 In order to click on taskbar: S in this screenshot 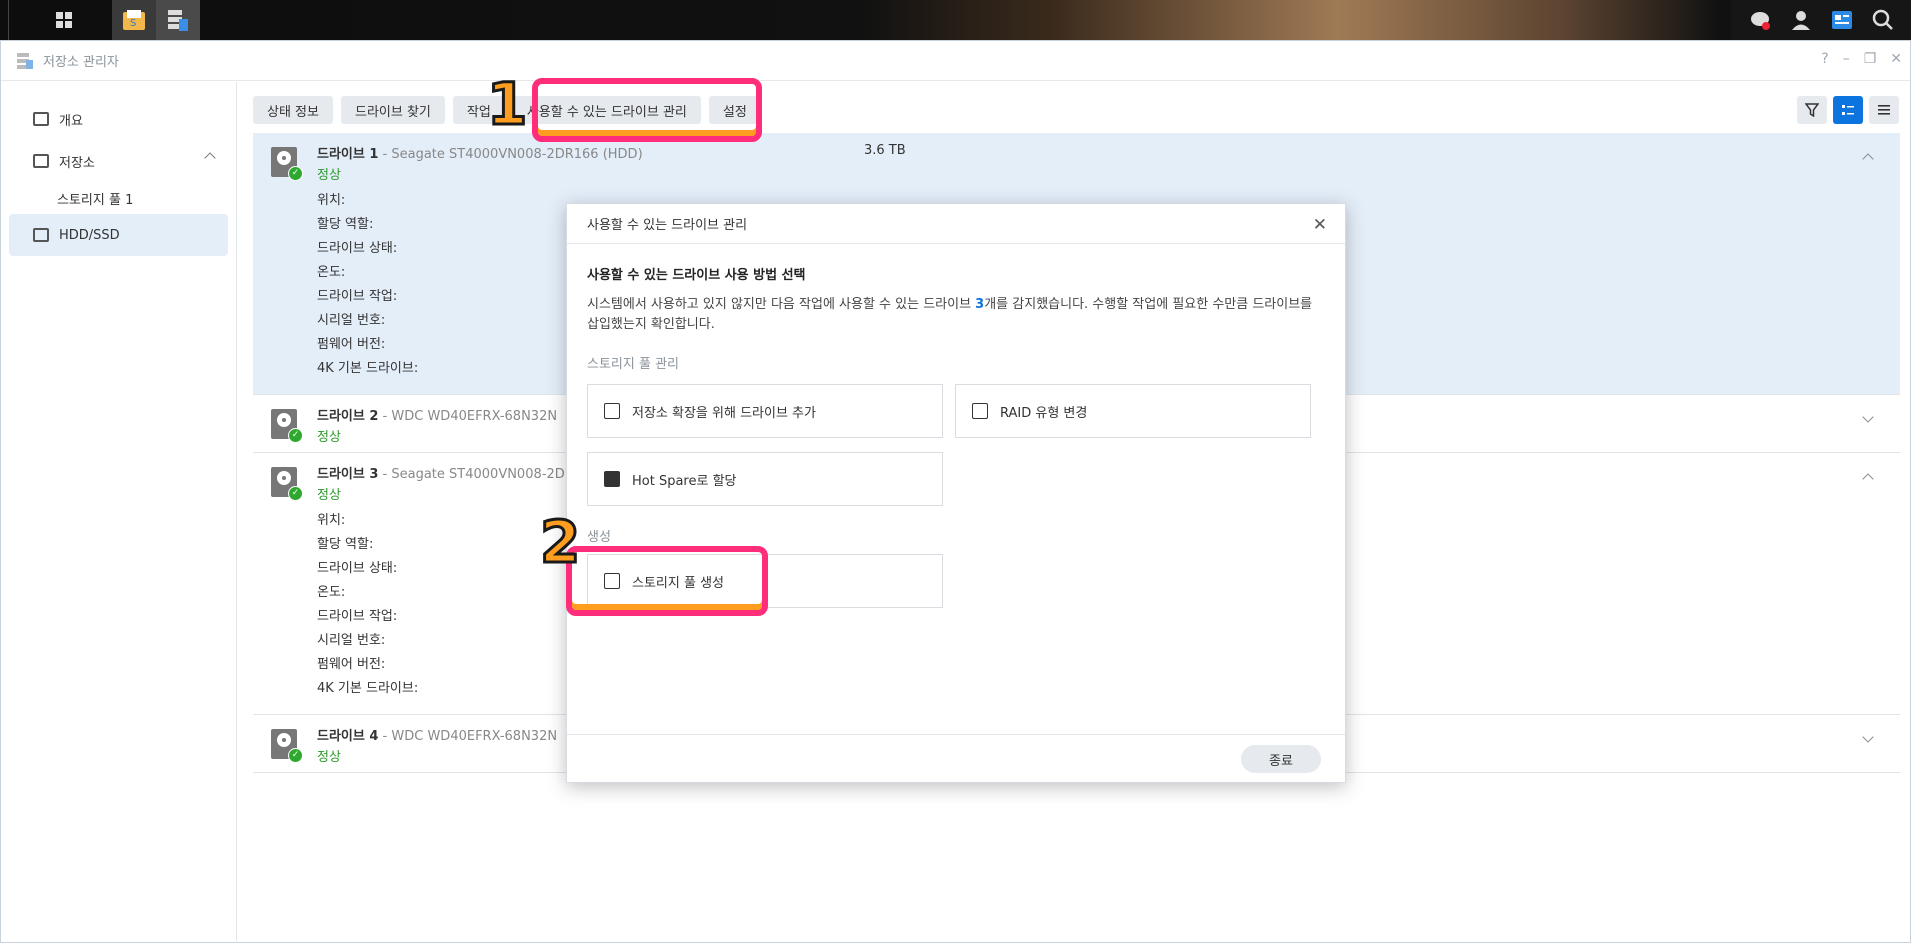, I will do `click(955, 20)`.